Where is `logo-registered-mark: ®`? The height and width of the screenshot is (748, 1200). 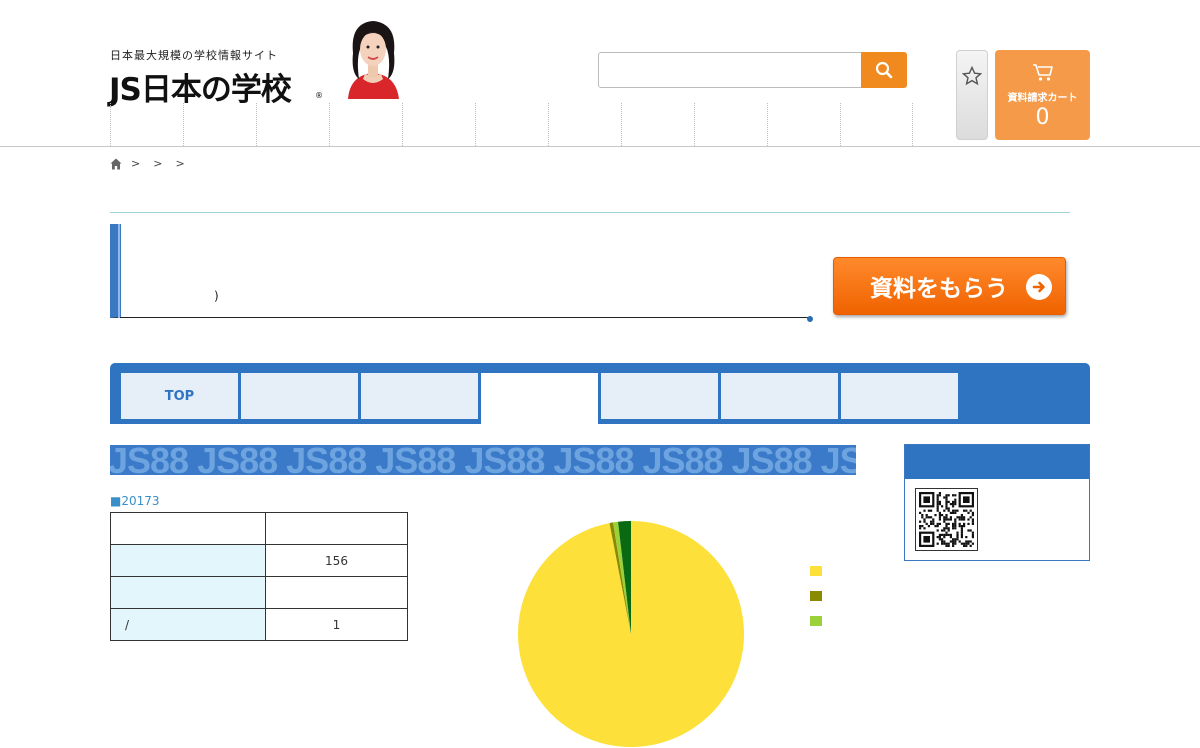
logo-registered-mark: ® is located at coordinates (319, 95).